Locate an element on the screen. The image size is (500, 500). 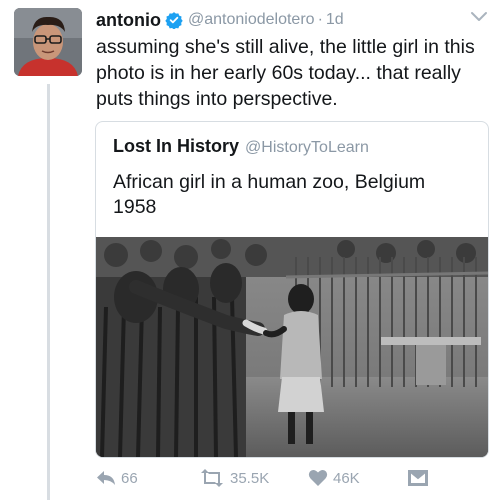
reply-button: 66 is located at coordinates (117, 478).